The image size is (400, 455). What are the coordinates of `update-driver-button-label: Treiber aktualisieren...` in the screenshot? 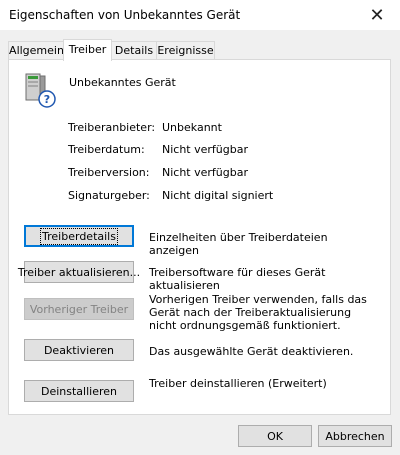 It's located at (79, 272).